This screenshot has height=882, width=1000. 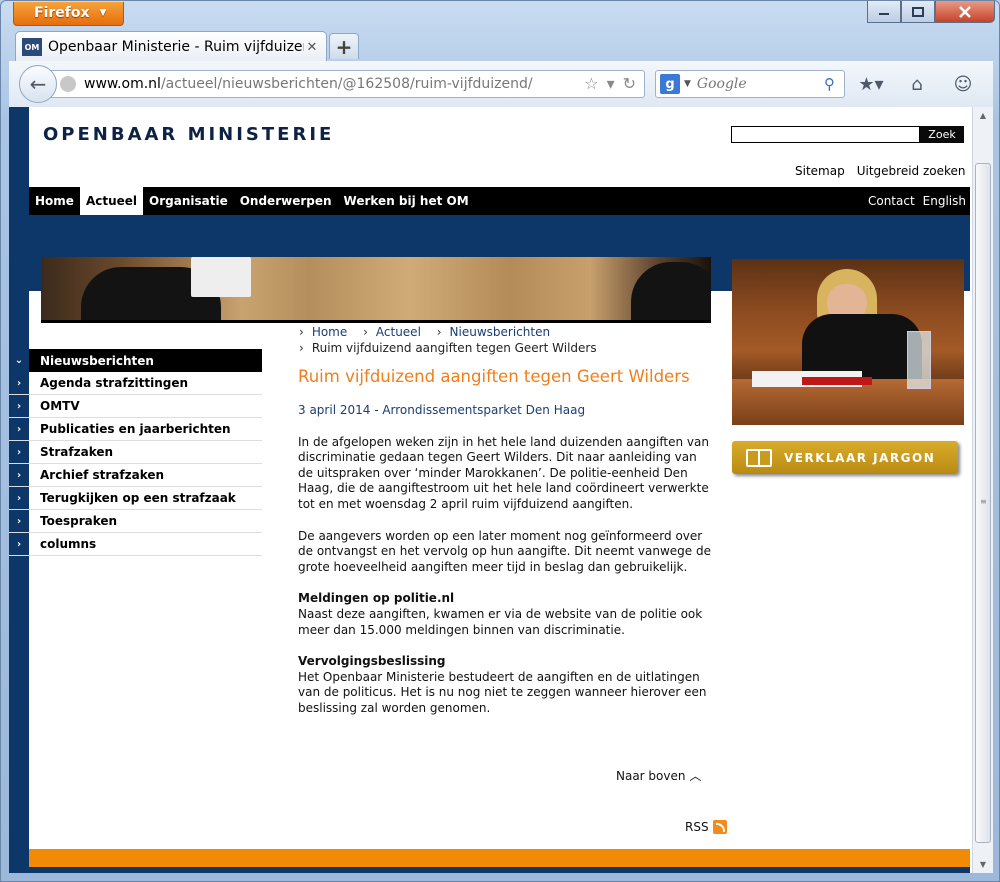 What do you see at coordinates (188, 201) in the screenshot?
I see `nav-organisatie: Organisatie` at bounding box center [188, 201].